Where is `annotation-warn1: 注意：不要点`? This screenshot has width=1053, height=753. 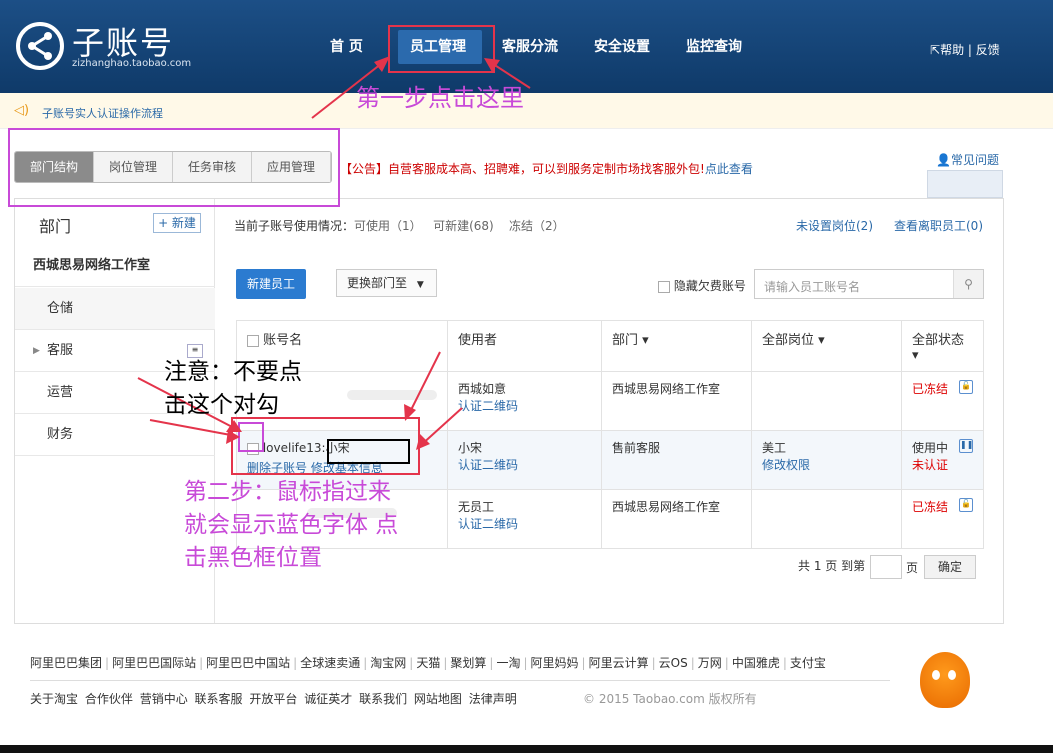
annotation-warn1: 注意：不要点 is located at coordinates (233, 372).